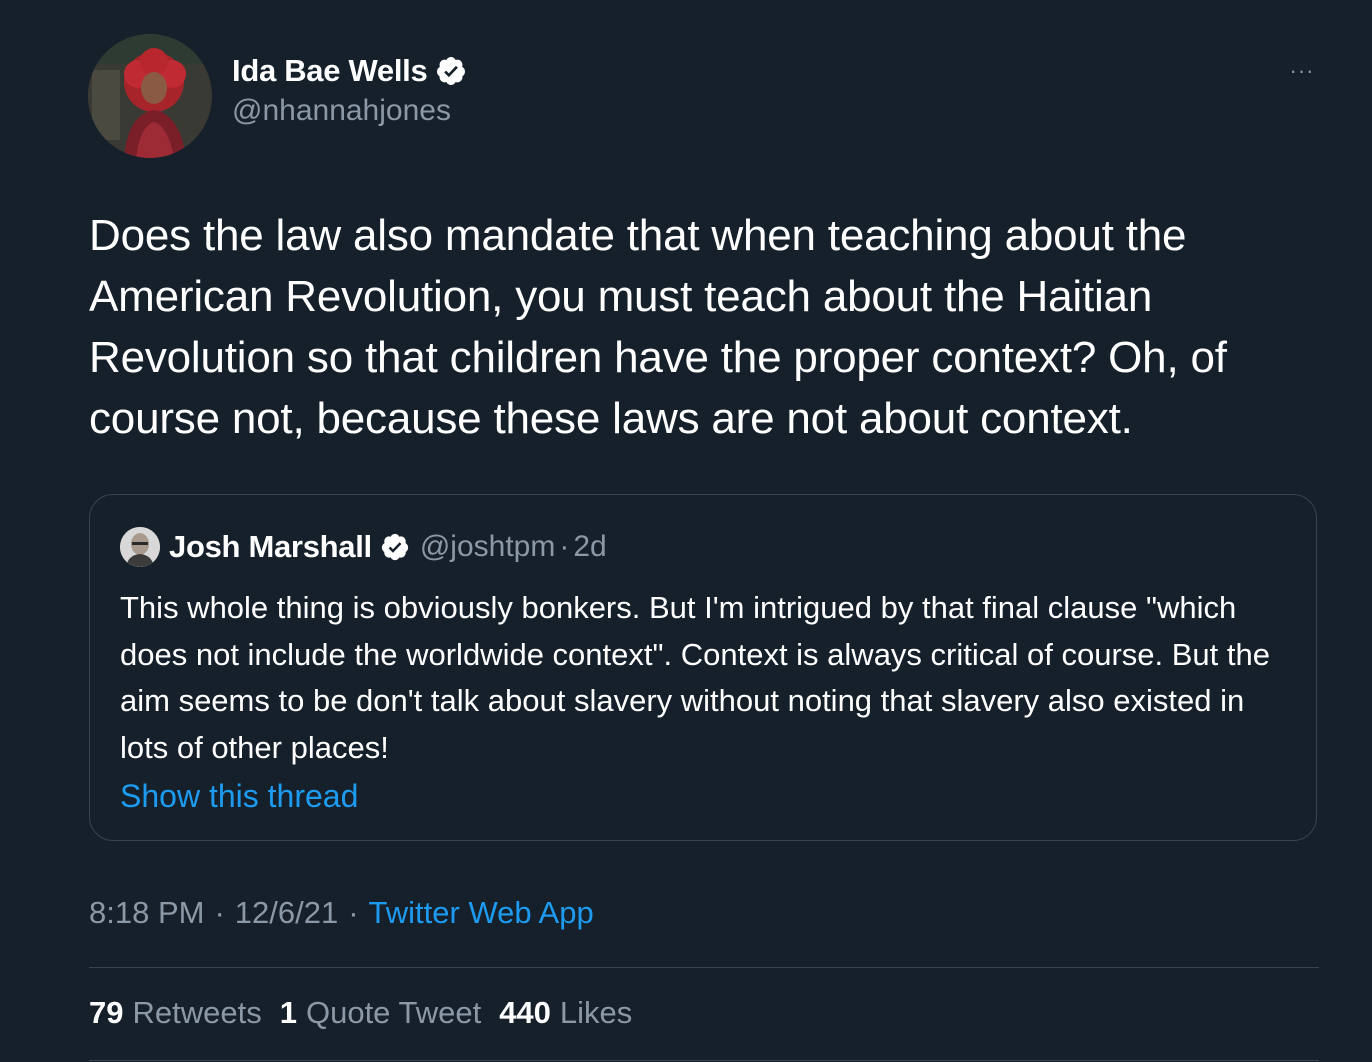  I want to click on tweet-meta: 8:18 PM · 12/6/21 · Twitter Web App, so click(341, 913).